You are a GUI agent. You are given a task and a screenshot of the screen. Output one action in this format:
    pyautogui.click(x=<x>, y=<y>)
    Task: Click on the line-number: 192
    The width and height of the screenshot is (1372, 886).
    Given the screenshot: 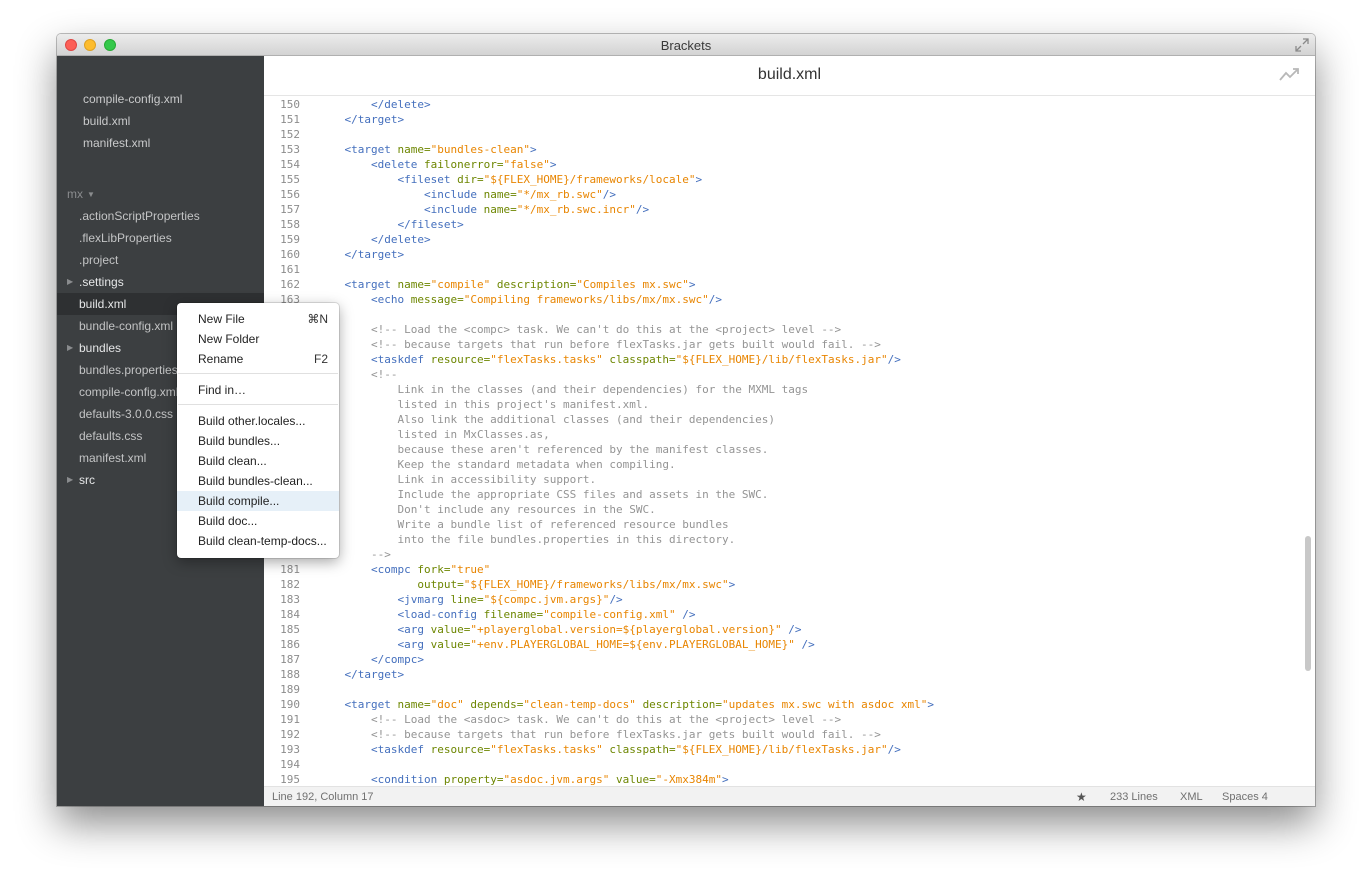 What is the action you would take?
    pyautogui.click(x=282, y=734)
    